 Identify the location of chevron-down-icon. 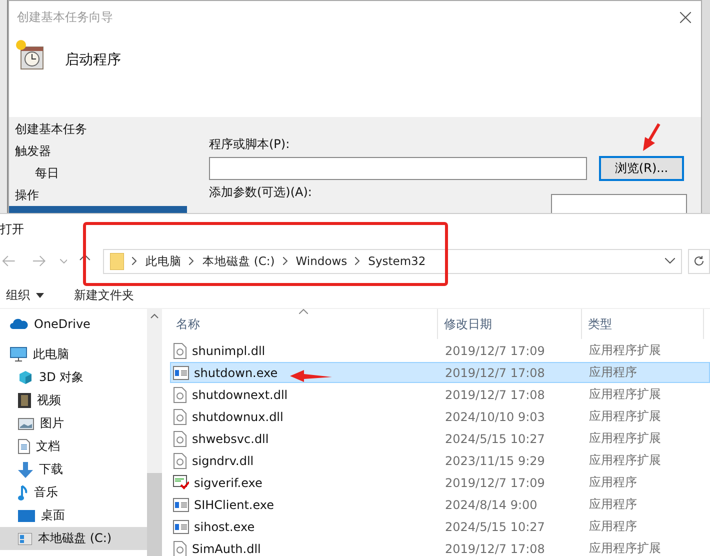
(670, 261).